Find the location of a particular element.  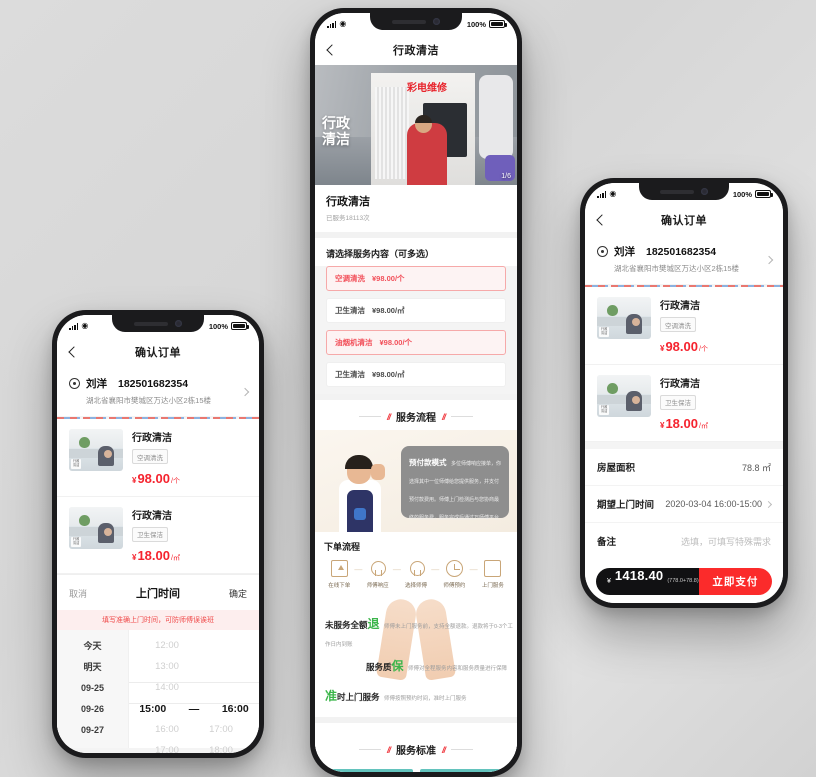

order-flow: 下单流程 在线下单 — 师傅响应 — 选择师傅 — 师傅预约 — 上门服务 is located at coordinates (416, 565).